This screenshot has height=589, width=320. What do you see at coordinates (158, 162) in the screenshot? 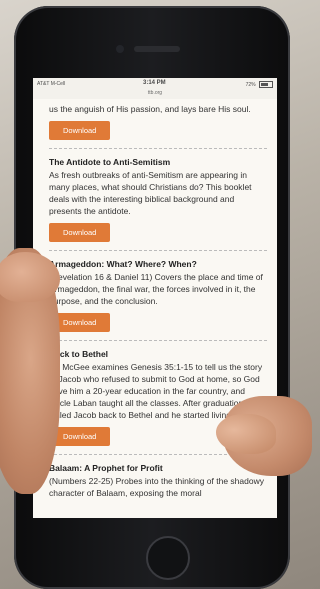
I see `item-title: The Antidote to Anti-Semitism` at bounding box center [158, 162].